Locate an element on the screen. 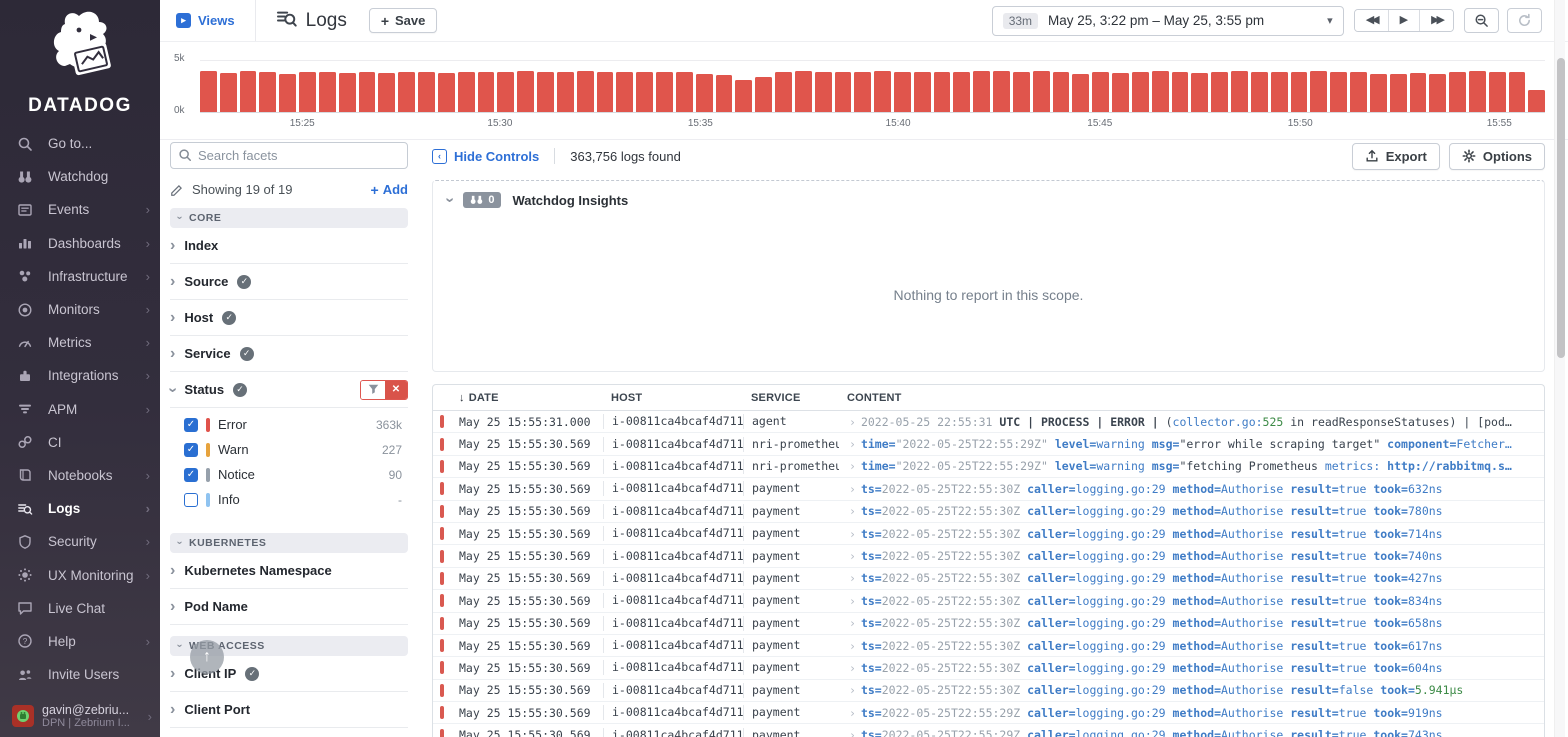  status-option-info: Info - is located at coordinates (289, 499).